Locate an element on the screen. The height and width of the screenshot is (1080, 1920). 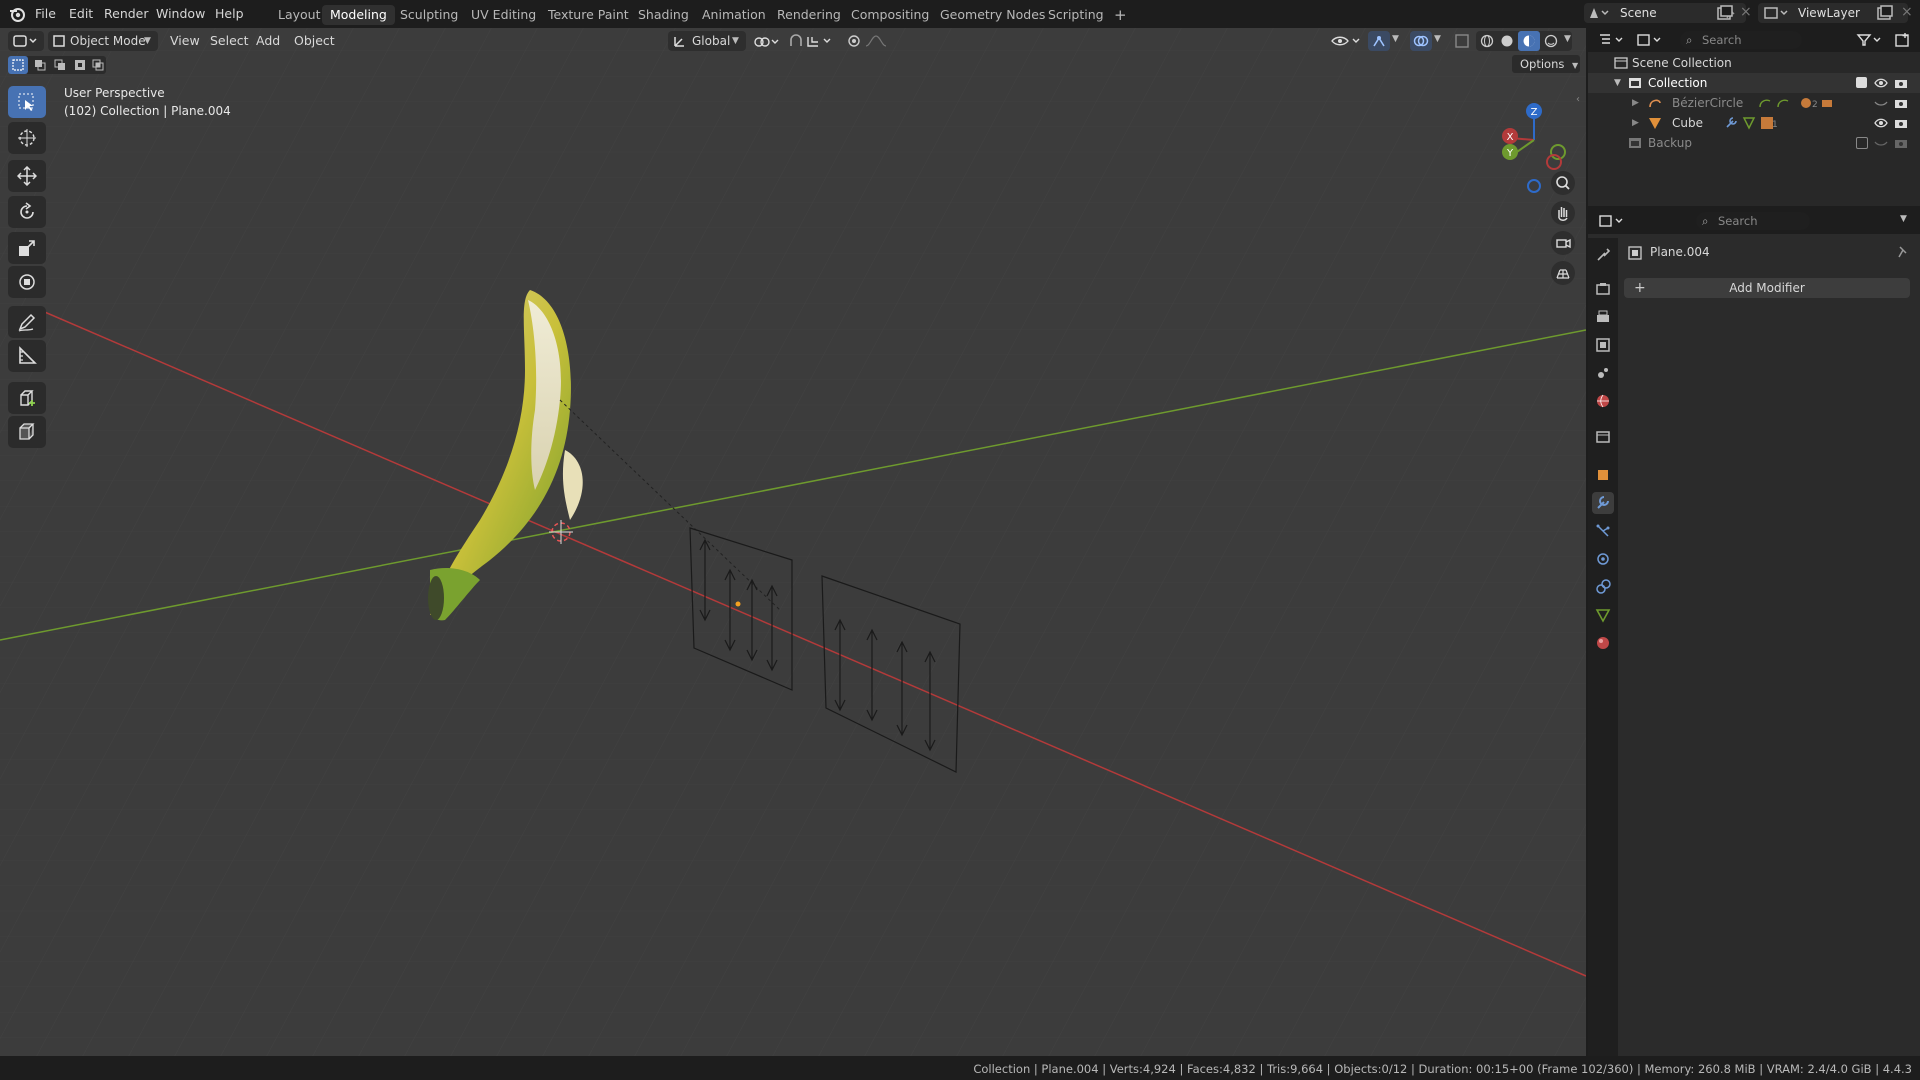
menu-render: Render is located at coordinates (126, 14).